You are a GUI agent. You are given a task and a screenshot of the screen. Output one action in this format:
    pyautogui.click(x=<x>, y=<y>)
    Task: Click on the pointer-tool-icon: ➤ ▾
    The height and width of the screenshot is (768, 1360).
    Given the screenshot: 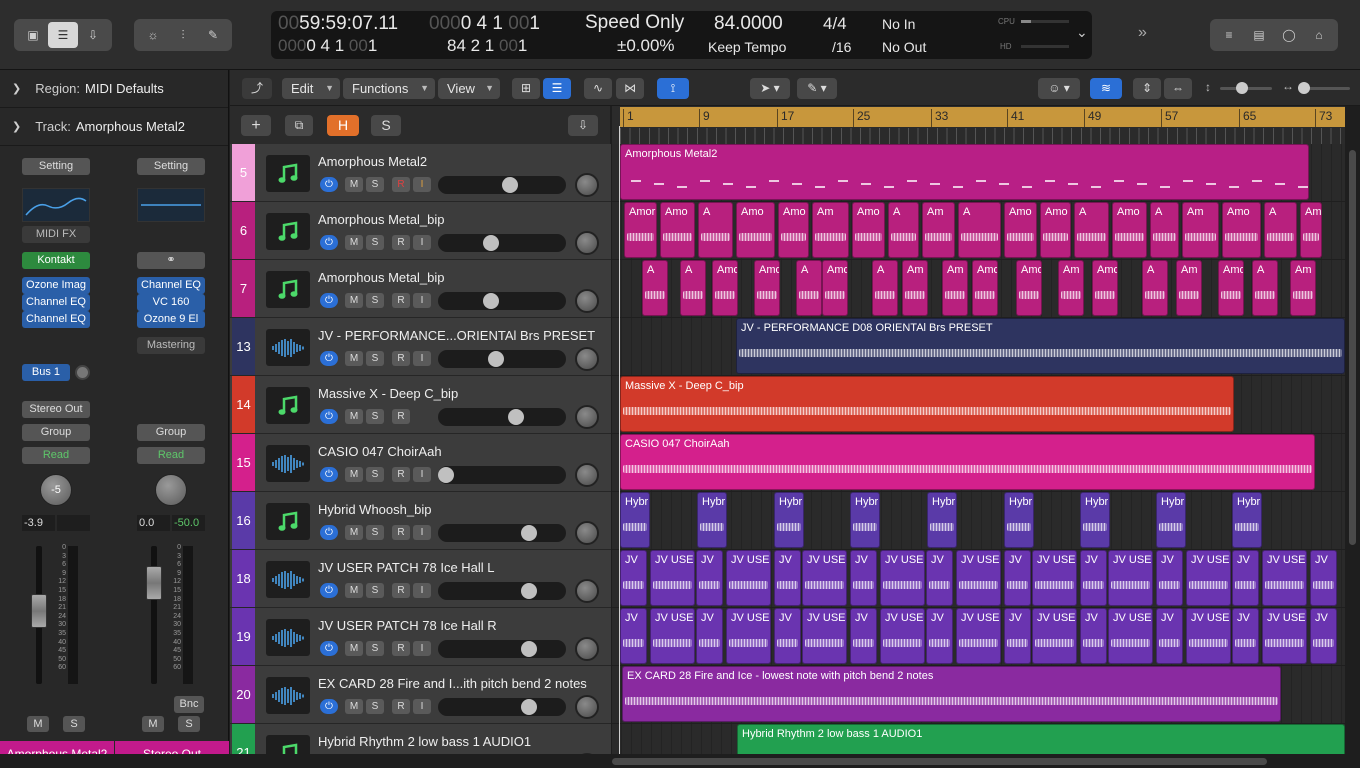 What is the action you would take?
    pyautogui.click(x=770, y=88)
    